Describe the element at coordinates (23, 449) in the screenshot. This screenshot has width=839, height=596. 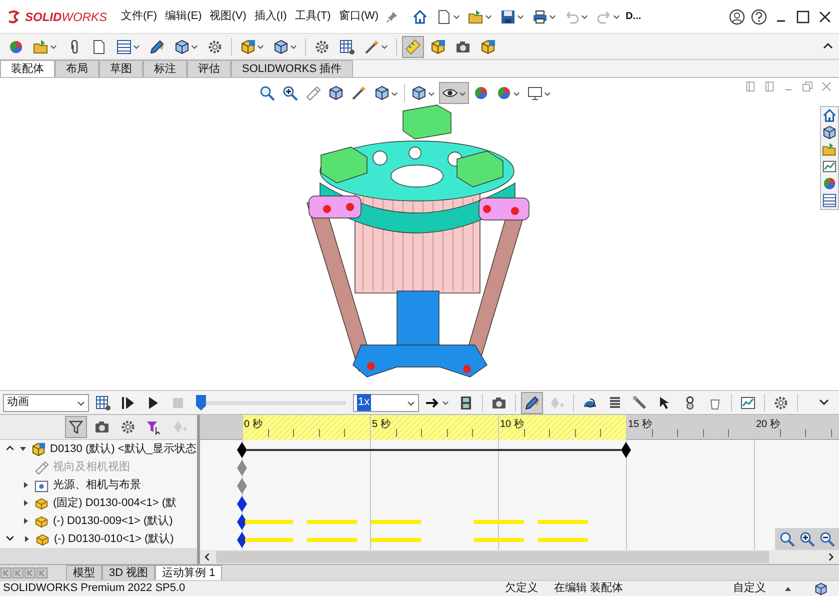
I see `collapse-arrow-icon` at that location.